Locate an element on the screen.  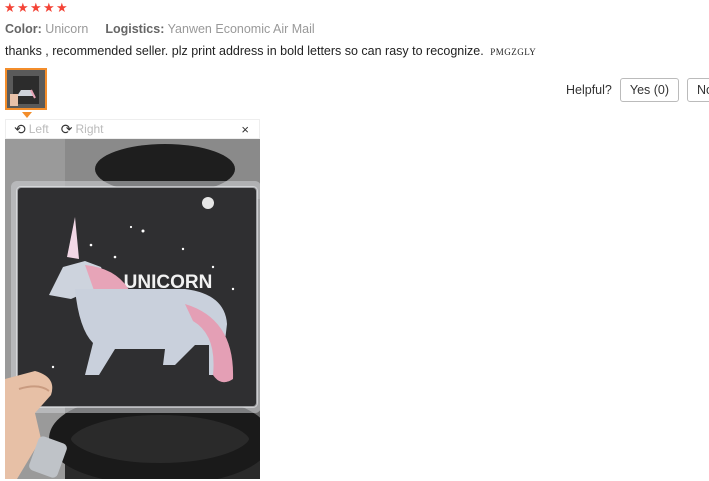
comment-tail: PMGZGLY is located at coordinates (513, 52).